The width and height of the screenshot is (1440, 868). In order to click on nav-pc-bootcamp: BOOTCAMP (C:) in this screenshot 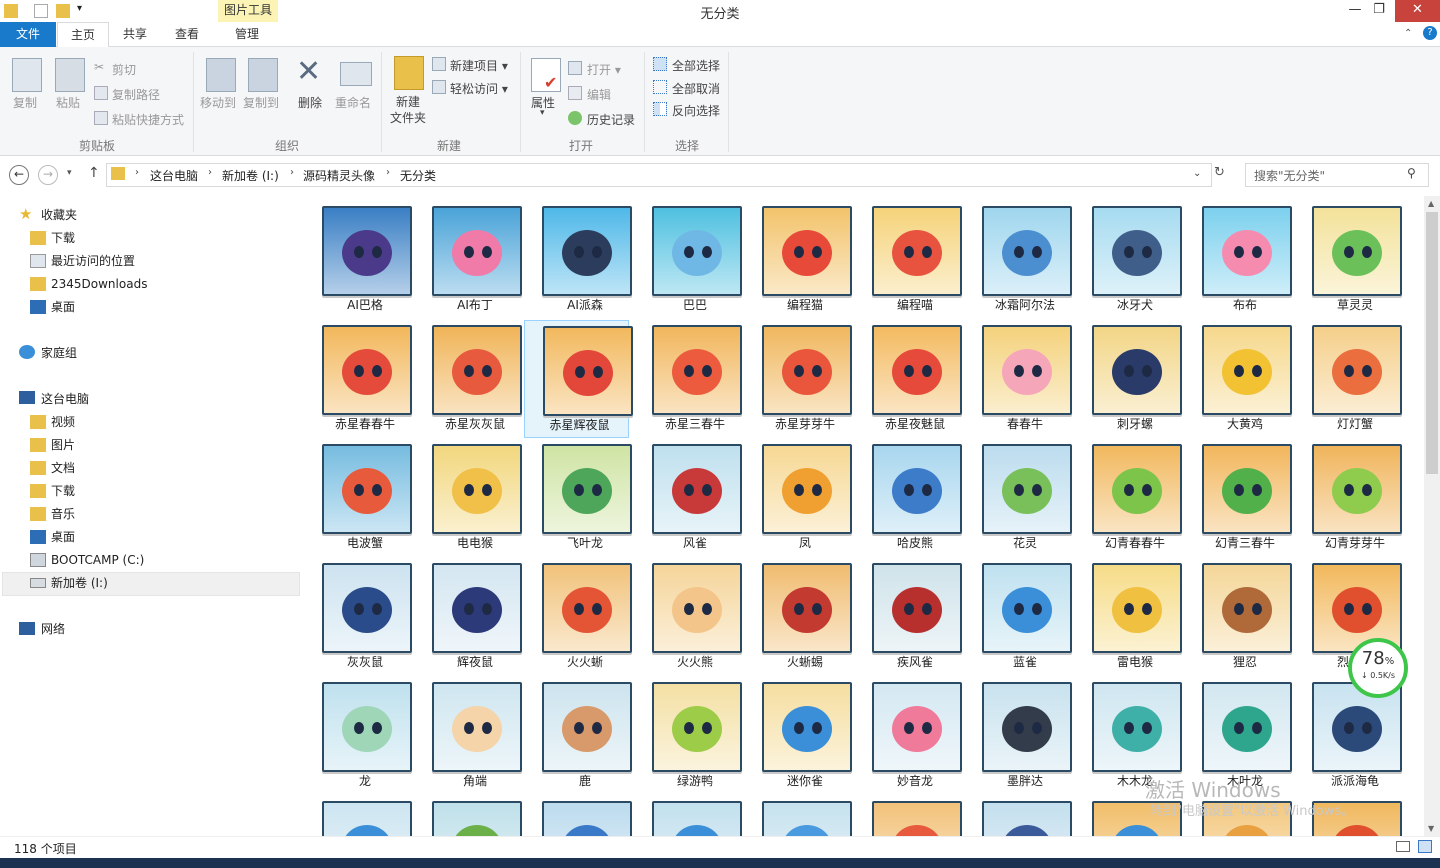, I will do `click(97, 560)`.